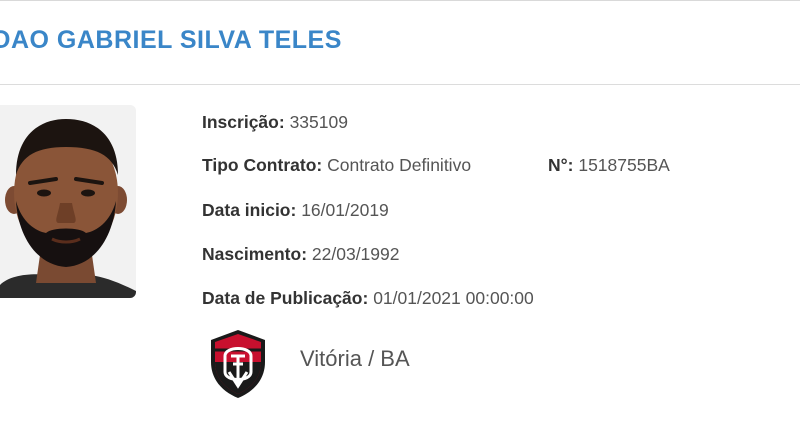 This screenshot has width=800, height=445. What do you see at coordinates (255, 254) in the screenshot?
I see `nascimento-label: Nascimento:` at bounding box center [255, 254].